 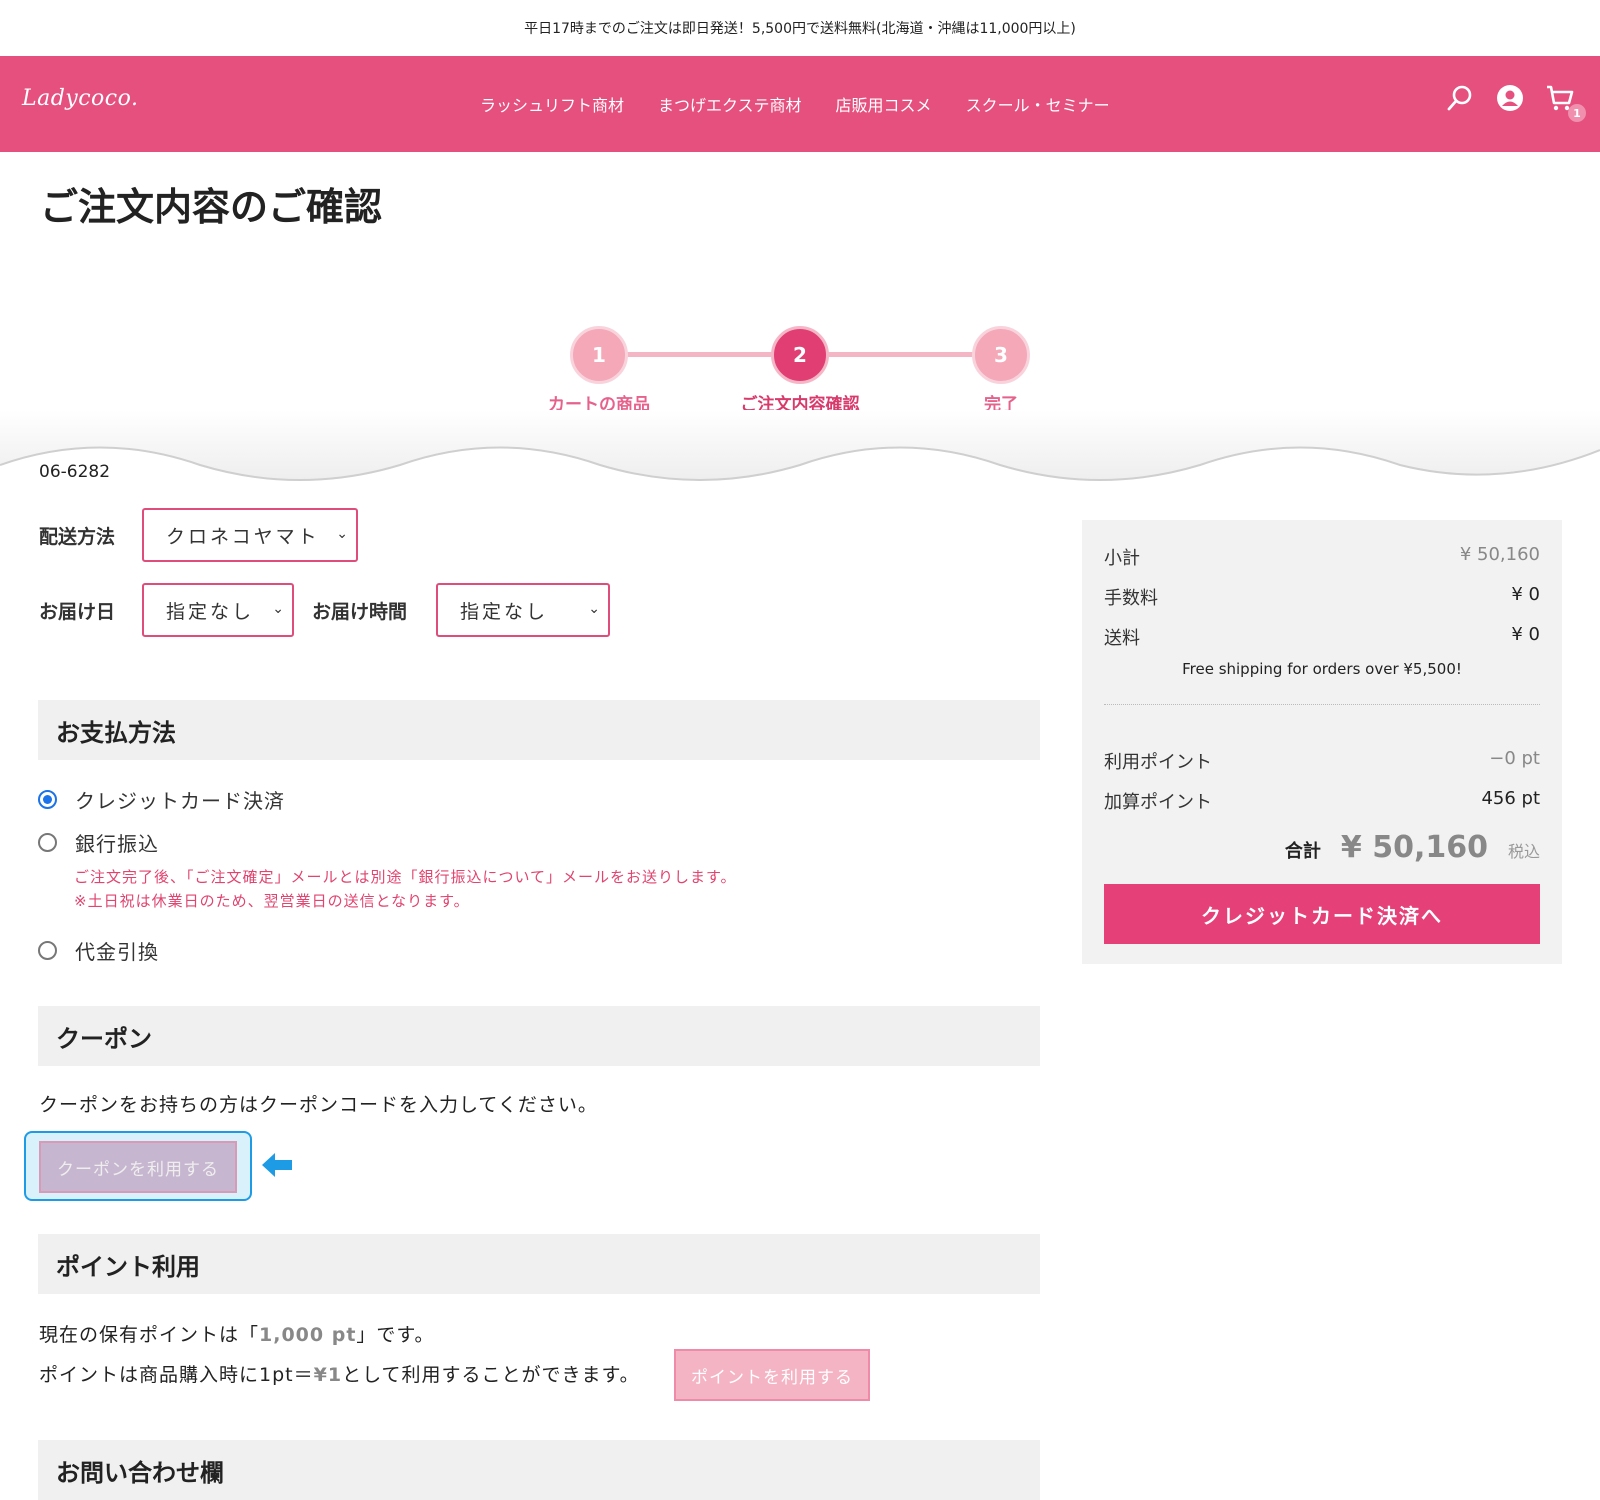 I want to click on arrow-left-icon, so click(x=277, y=1165).